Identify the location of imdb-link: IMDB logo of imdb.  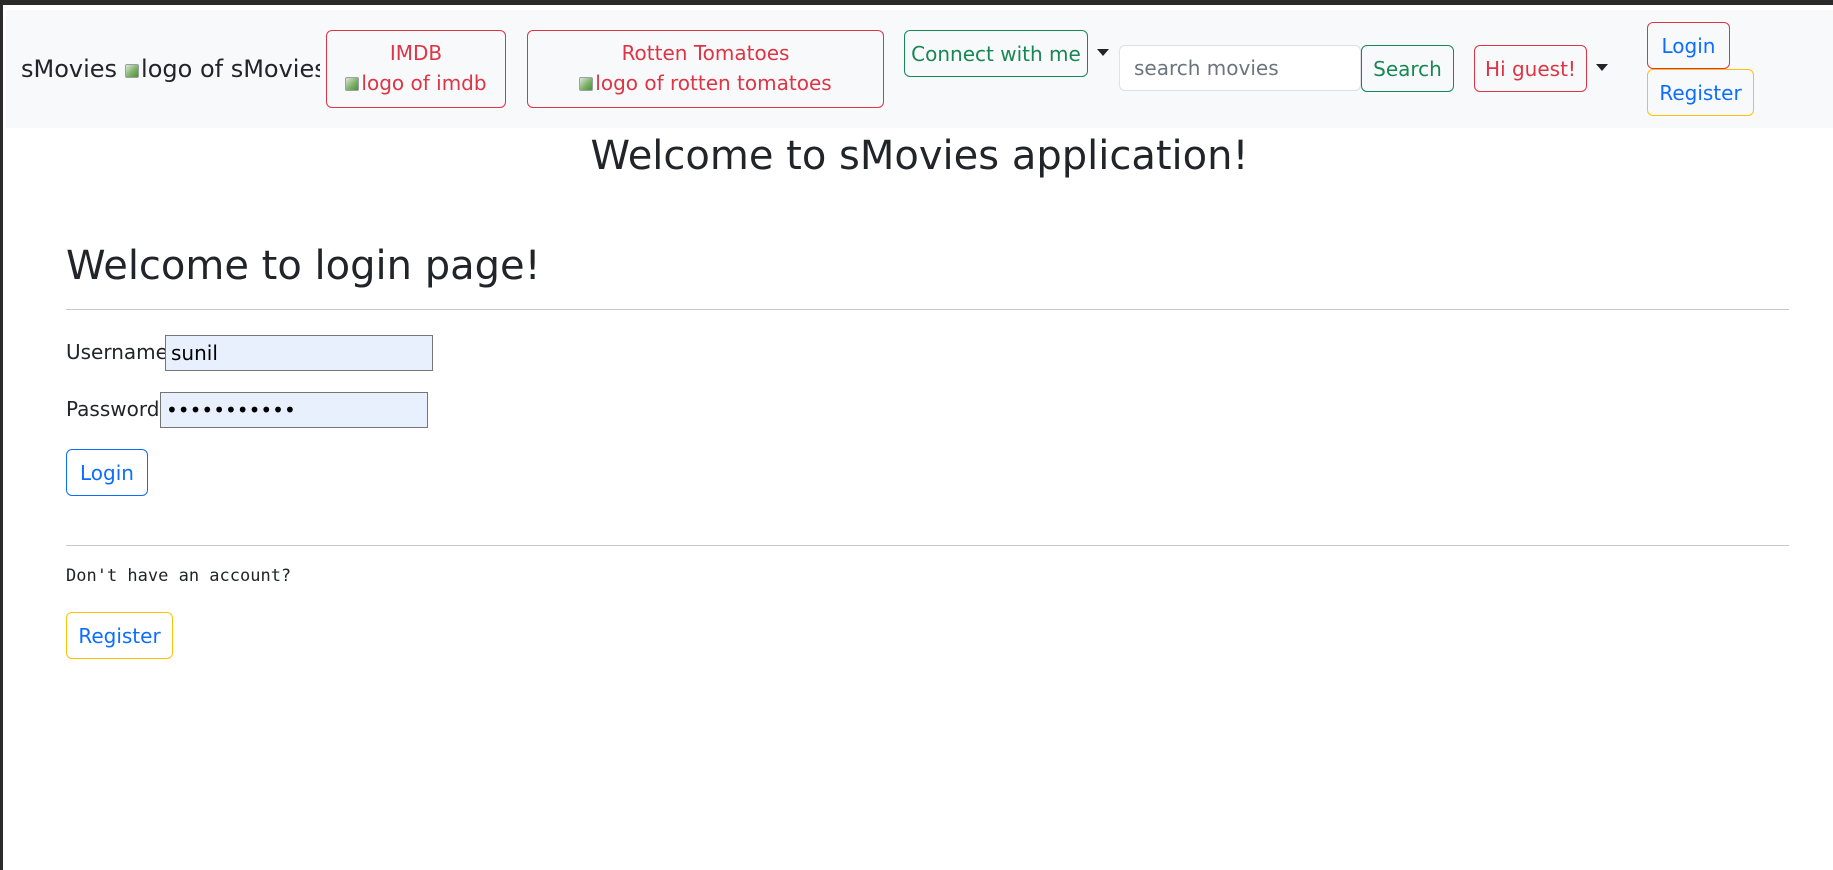
(416, 69).